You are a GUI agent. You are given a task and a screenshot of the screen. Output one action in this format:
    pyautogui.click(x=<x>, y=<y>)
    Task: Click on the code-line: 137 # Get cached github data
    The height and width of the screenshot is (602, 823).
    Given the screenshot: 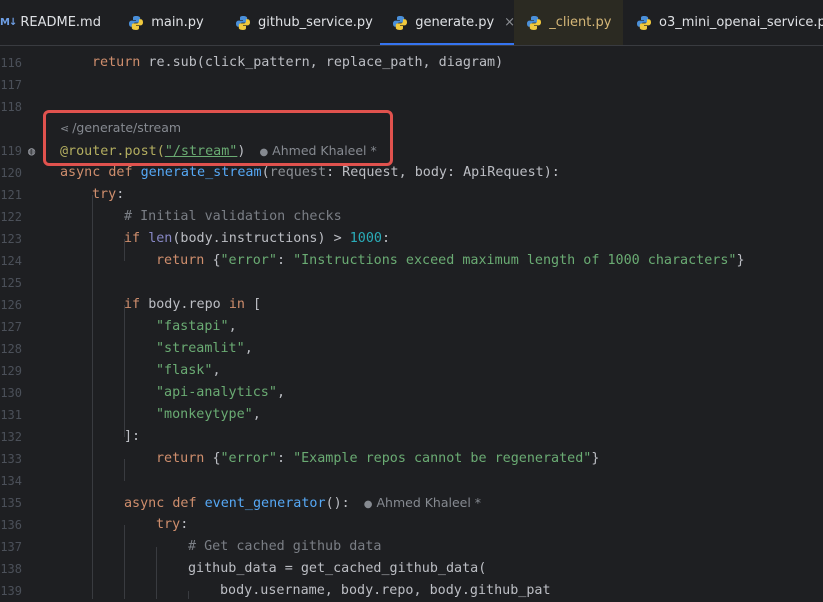 What is the action you would take?
    pyautogui.click(x=411, y=547)
    